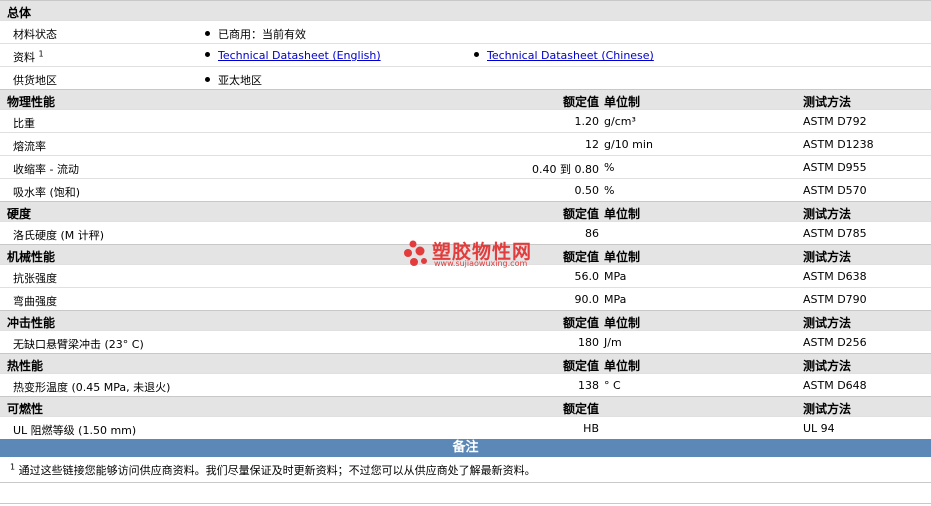  Describe the element at coordinates (465, 406) in the screenshot. I see `section-header-flammability: 可燃性 额定值 测试方法` at that location.